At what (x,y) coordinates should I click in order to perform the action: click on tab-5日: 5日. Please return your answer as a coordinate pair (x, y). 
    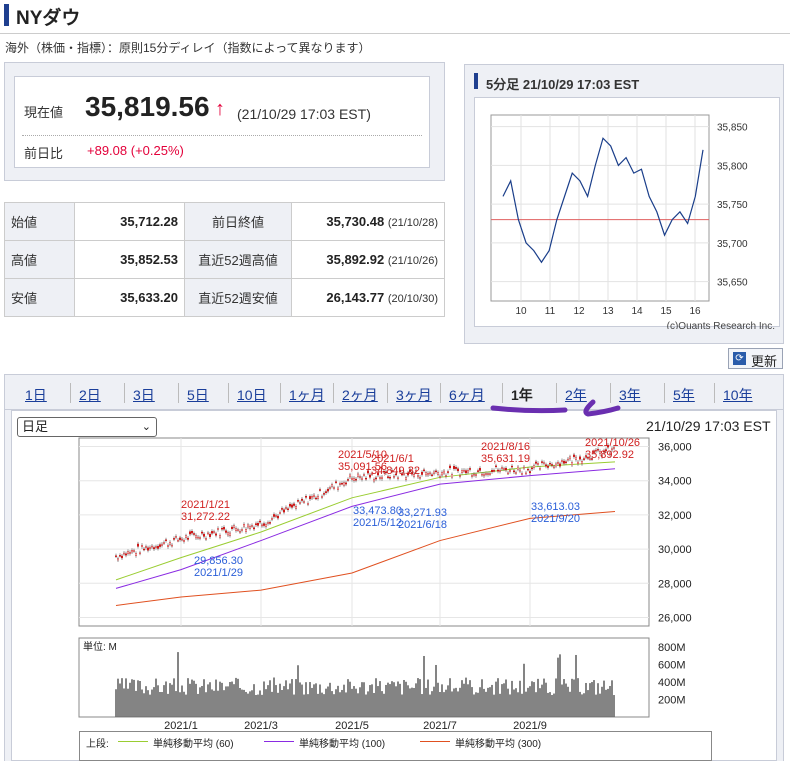
    Looking at the image, I should click on (198, 395).